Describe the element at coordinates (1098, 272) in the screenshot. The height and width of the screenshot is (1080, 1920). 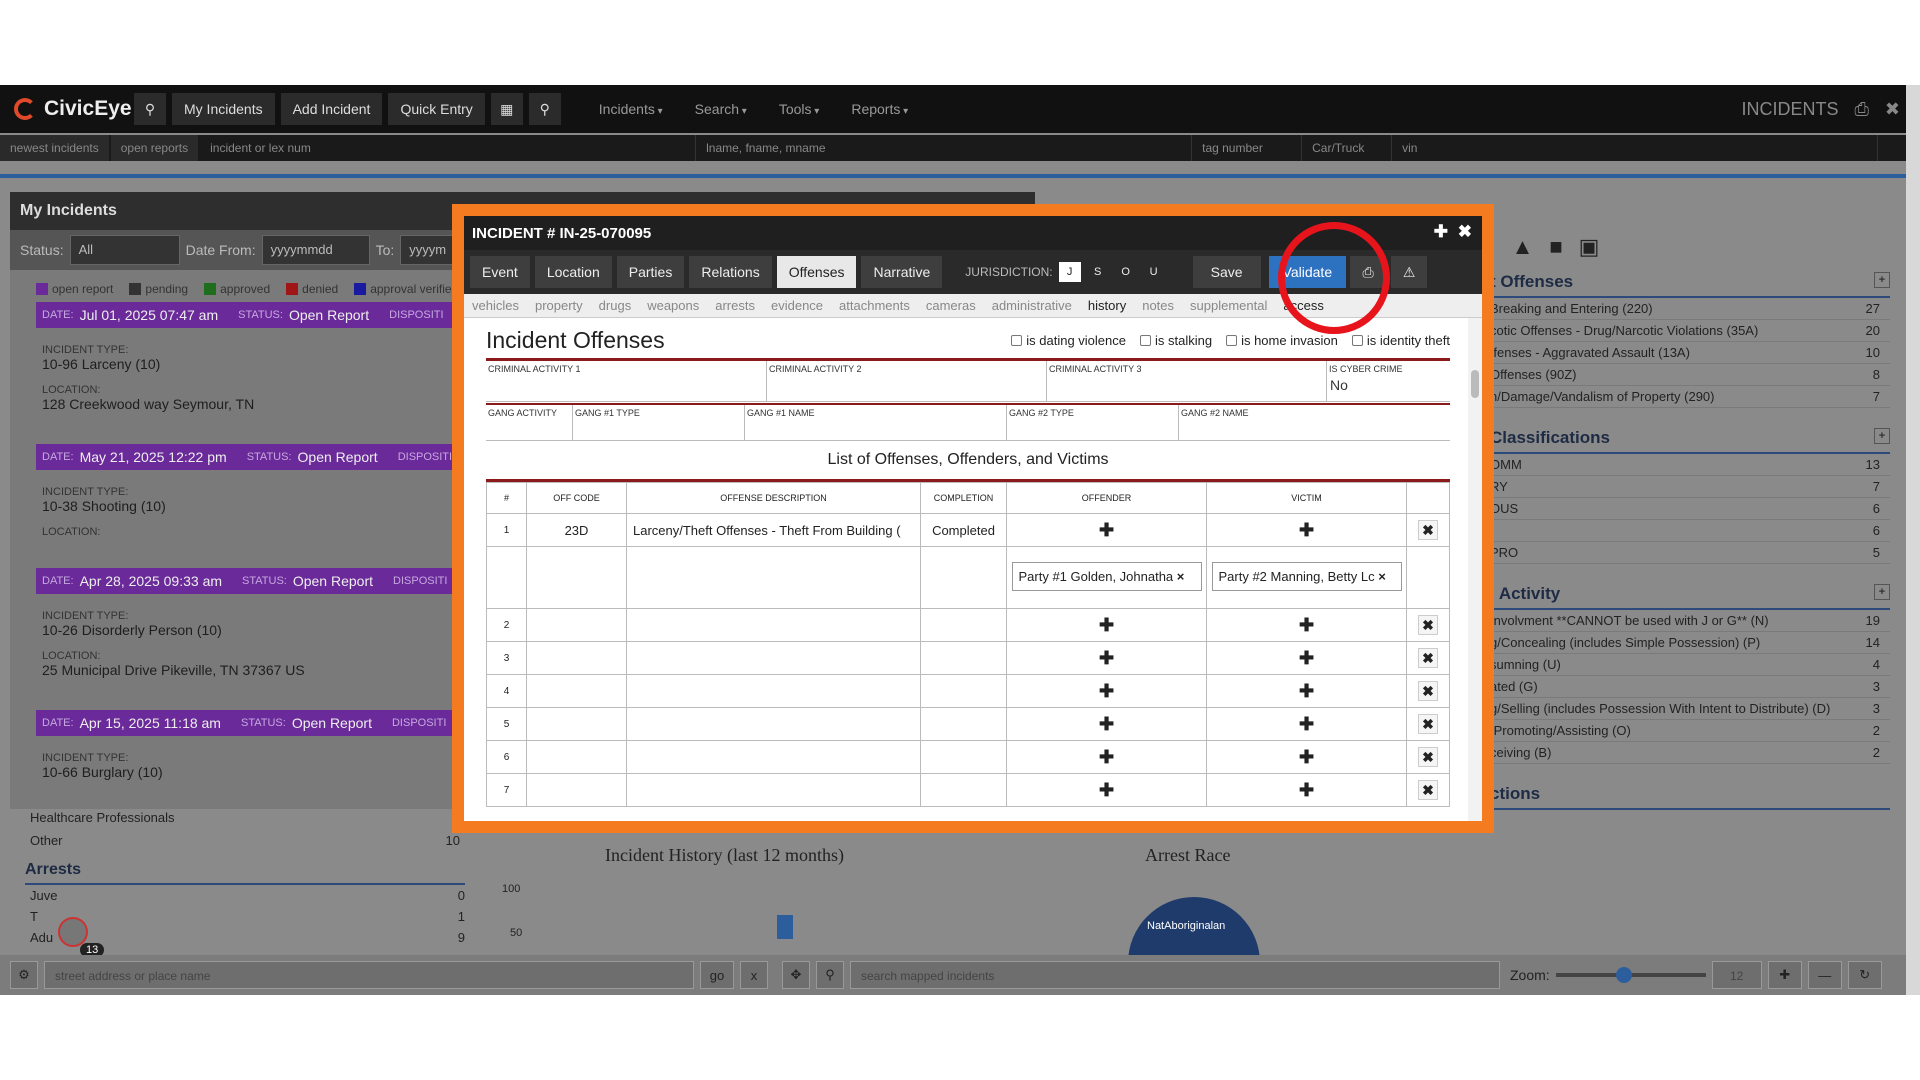
I see `jurisdiction-s: S` at that location.